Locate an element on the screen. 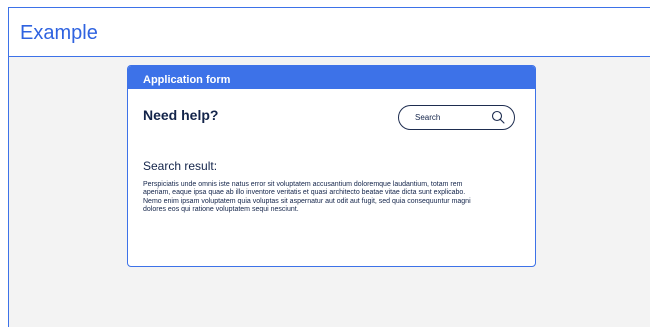 The height and width of the screenshot is (327, 650). help-section: Need help? is located at coordinates (180, 115).